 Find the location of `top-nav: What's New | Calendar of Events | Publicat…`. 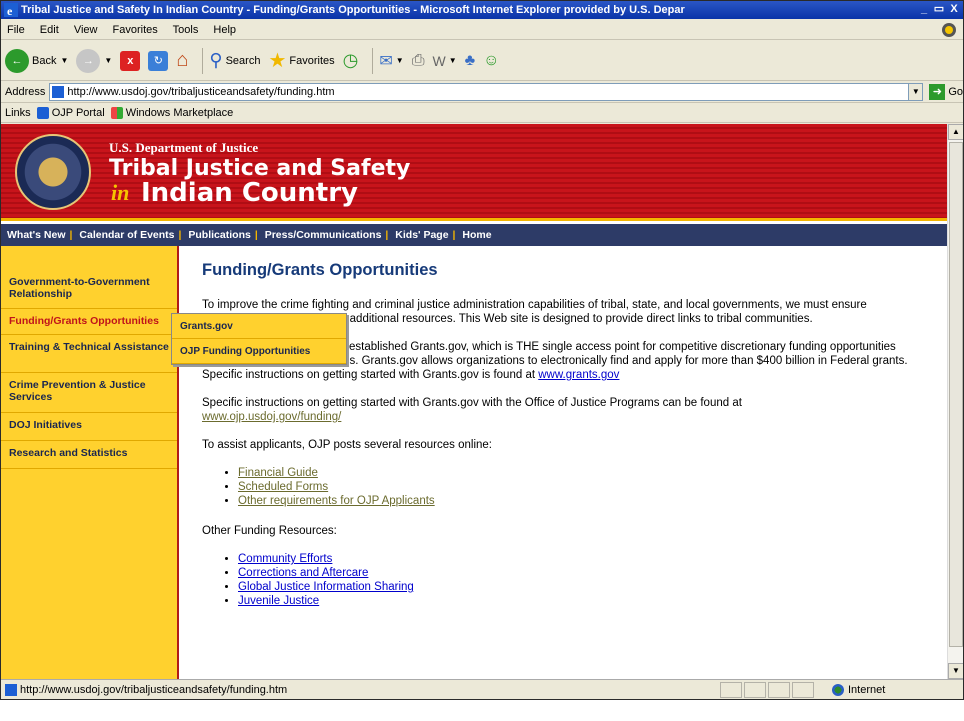

top-nav: What's New | Calendar of Events | Publicat… is located at coordinates (474, 235).